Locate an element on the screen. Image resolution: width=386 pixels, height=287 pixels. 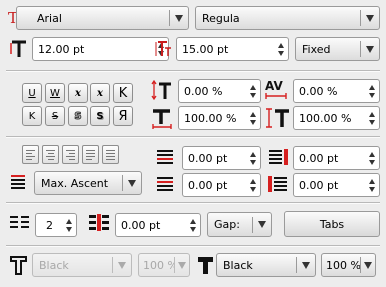
fill-color-icon is located at coordinates (206, 265).